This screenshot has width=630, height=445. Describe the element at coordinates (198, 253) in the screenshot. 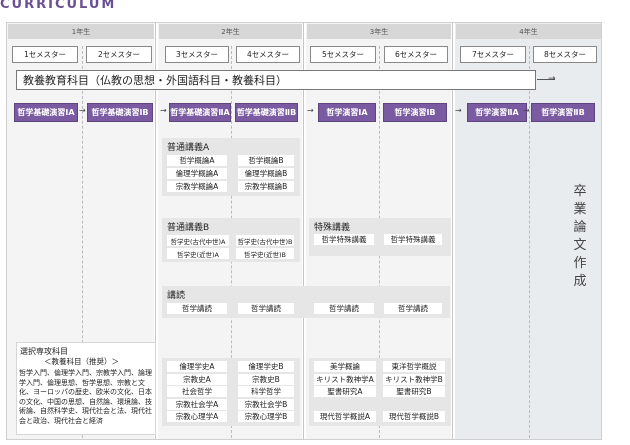

I see `course-item: 哲学史(近世)A` at that location.